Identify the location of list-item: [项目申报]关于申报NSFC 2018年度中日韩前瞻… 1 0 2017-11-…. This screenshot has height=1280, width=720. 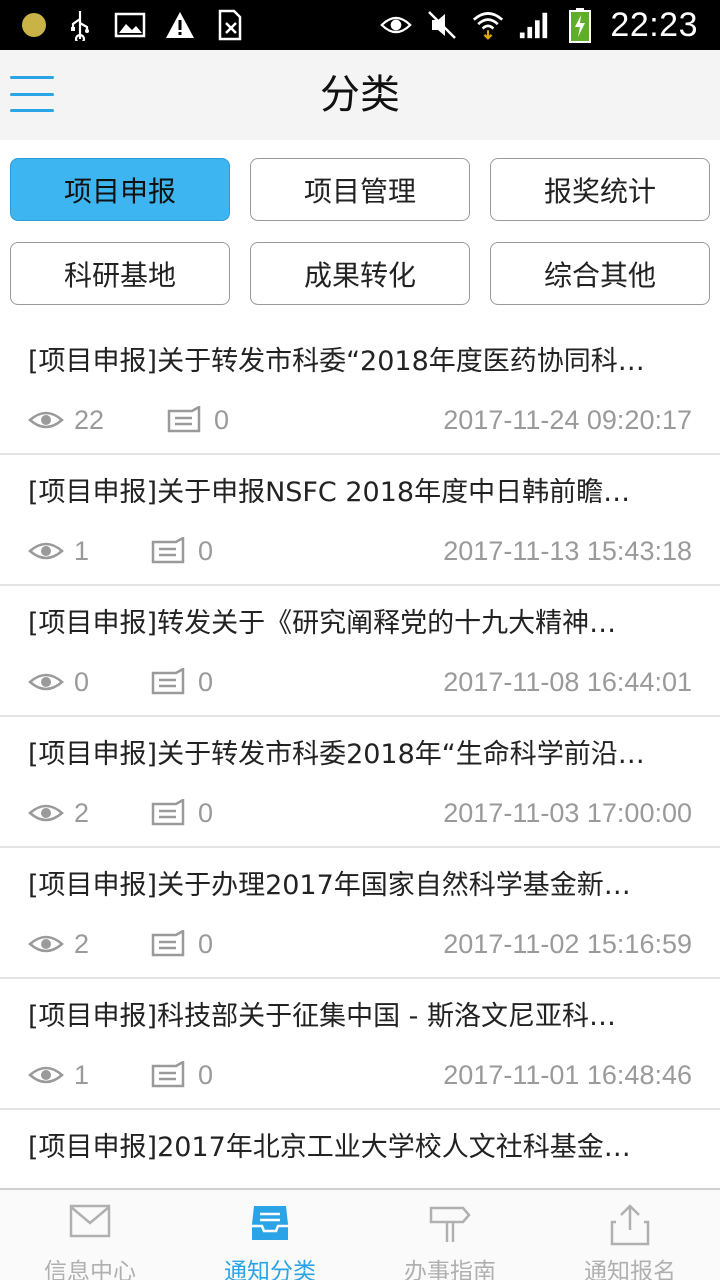
(360, 520).